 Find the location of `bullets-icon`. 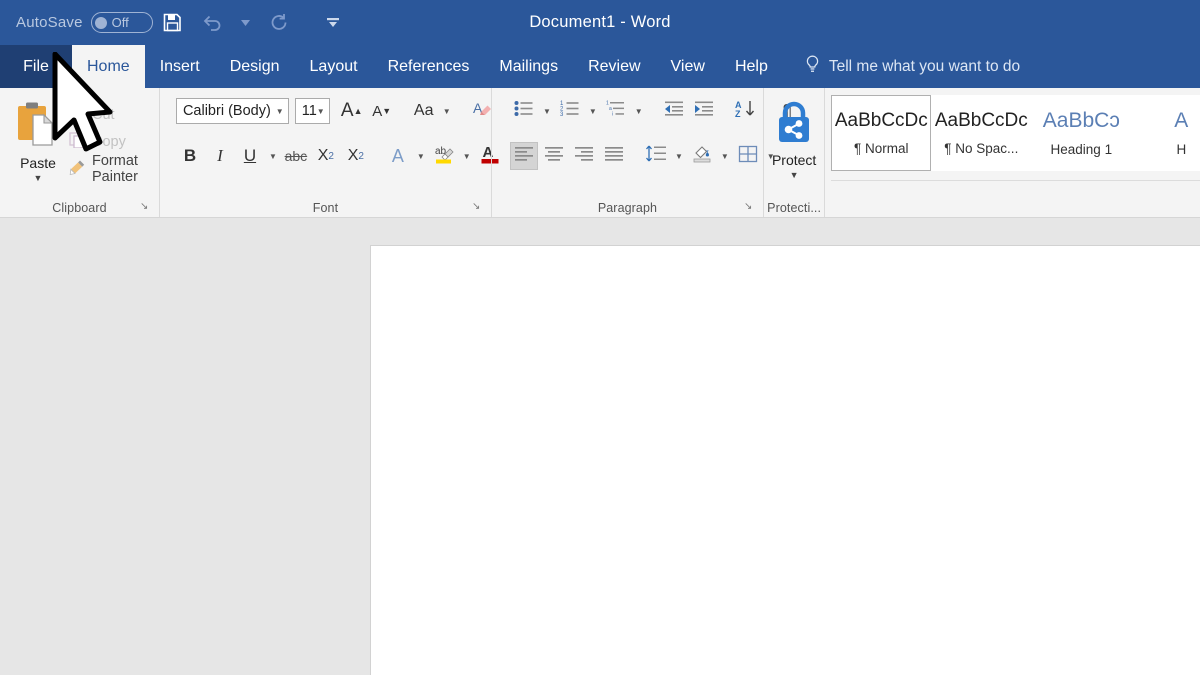

bullets-icon is located at coordinates (524, 111).